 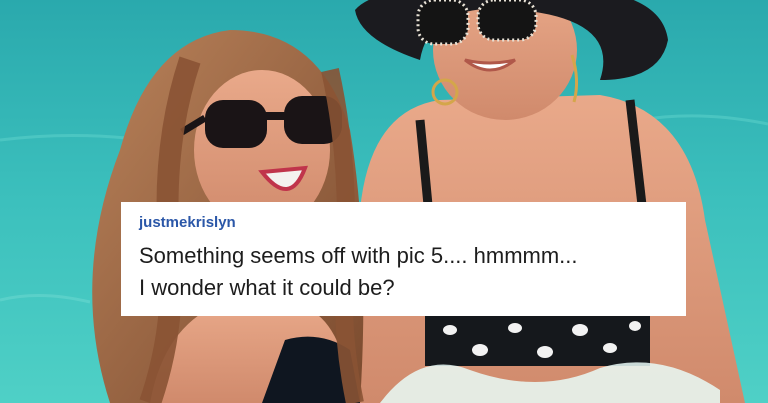 I want to click on comment-username: justmekrislyn, so click(x=403, y=223).